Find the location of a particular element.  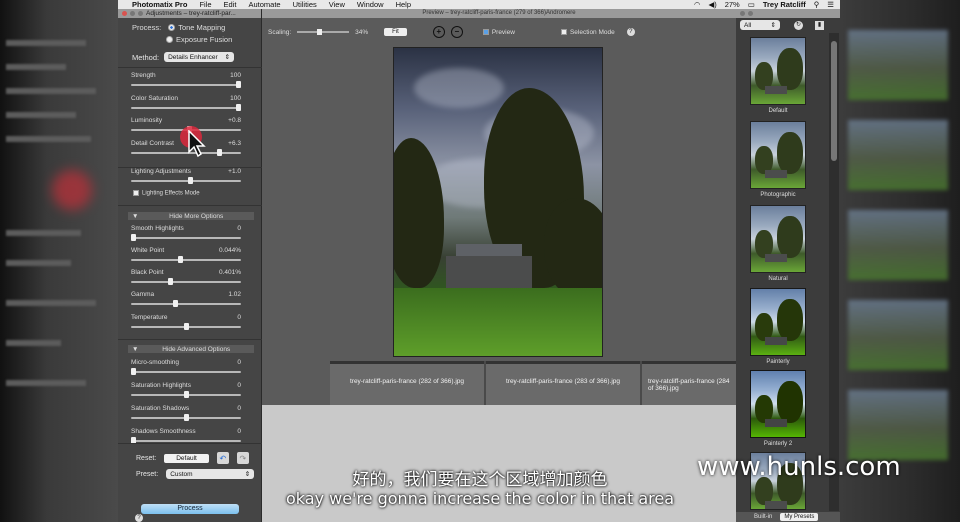

fit-button: Fit is located at coordinates (395, 32).